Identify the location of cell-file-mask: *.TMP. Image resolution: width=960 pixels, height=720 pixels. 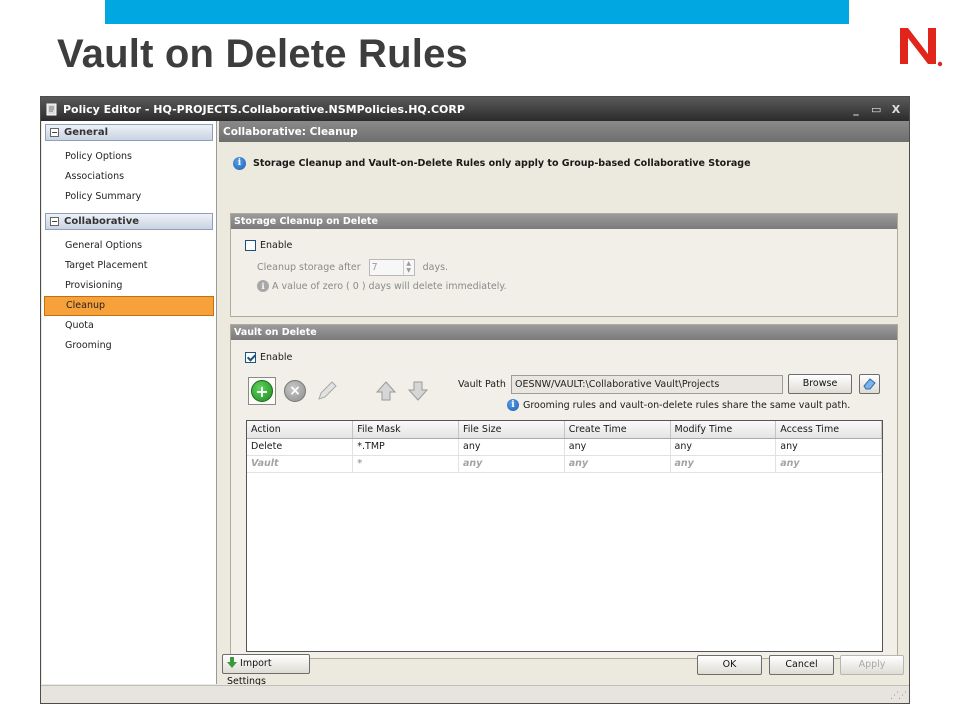
(405, 447).